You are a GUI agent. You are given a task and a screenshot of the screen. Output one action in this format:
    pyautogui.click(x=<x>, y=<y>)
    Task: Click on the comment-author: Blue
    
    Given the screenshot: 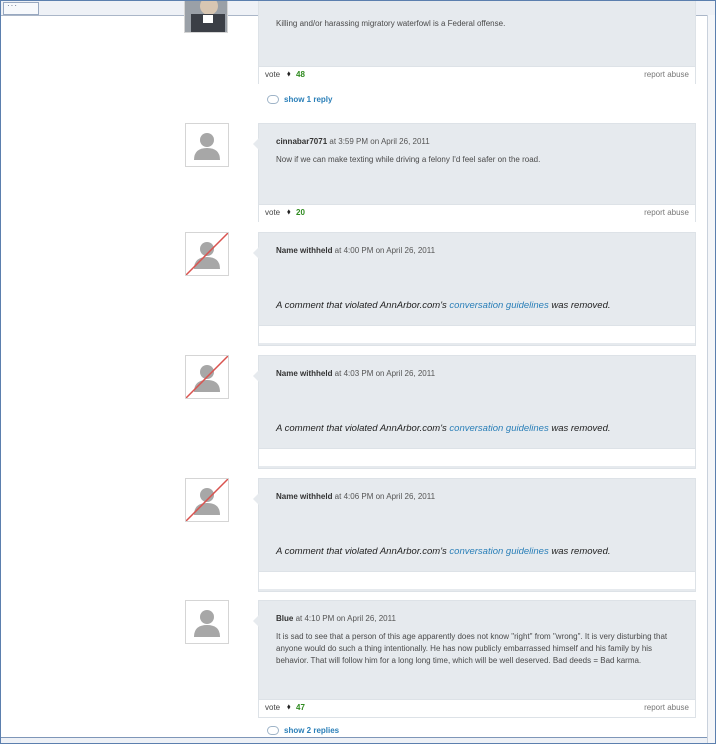 What is the action you would take?
    pyautogui.click(x=284, y=618)
    